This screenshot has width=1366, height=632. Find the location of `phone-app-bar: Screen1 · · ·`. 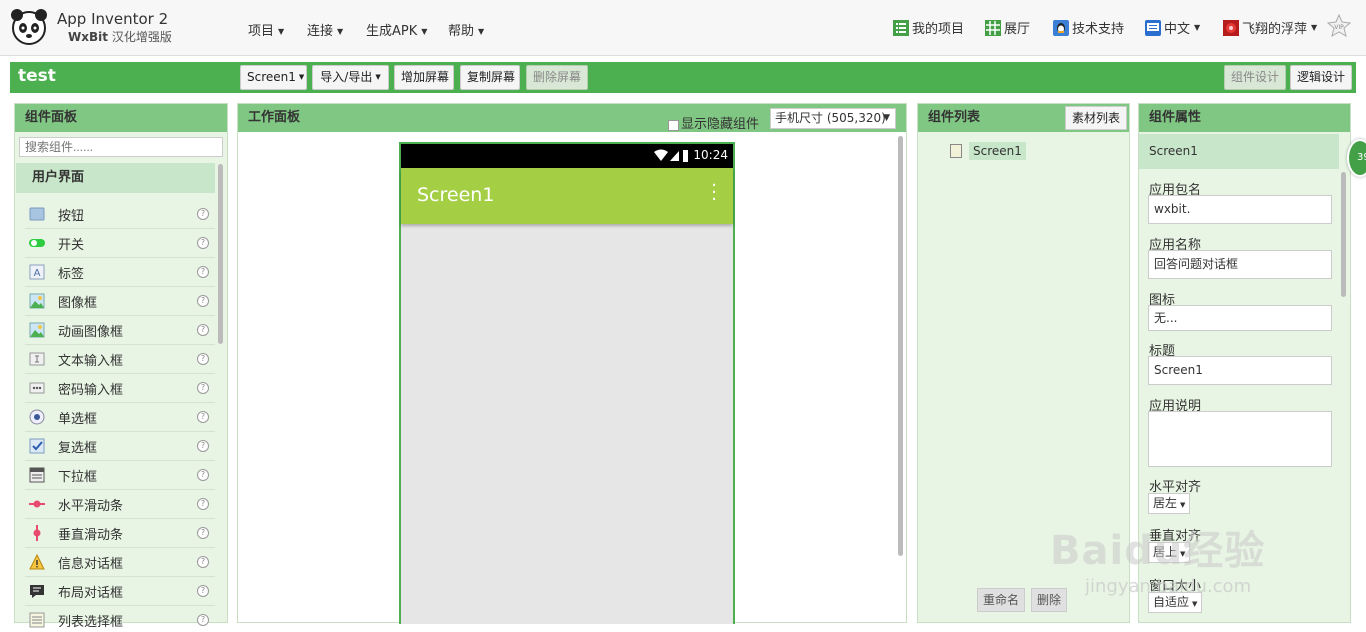

phone-app-bar: Screen1 · · · is located at coordinates (567, 196).